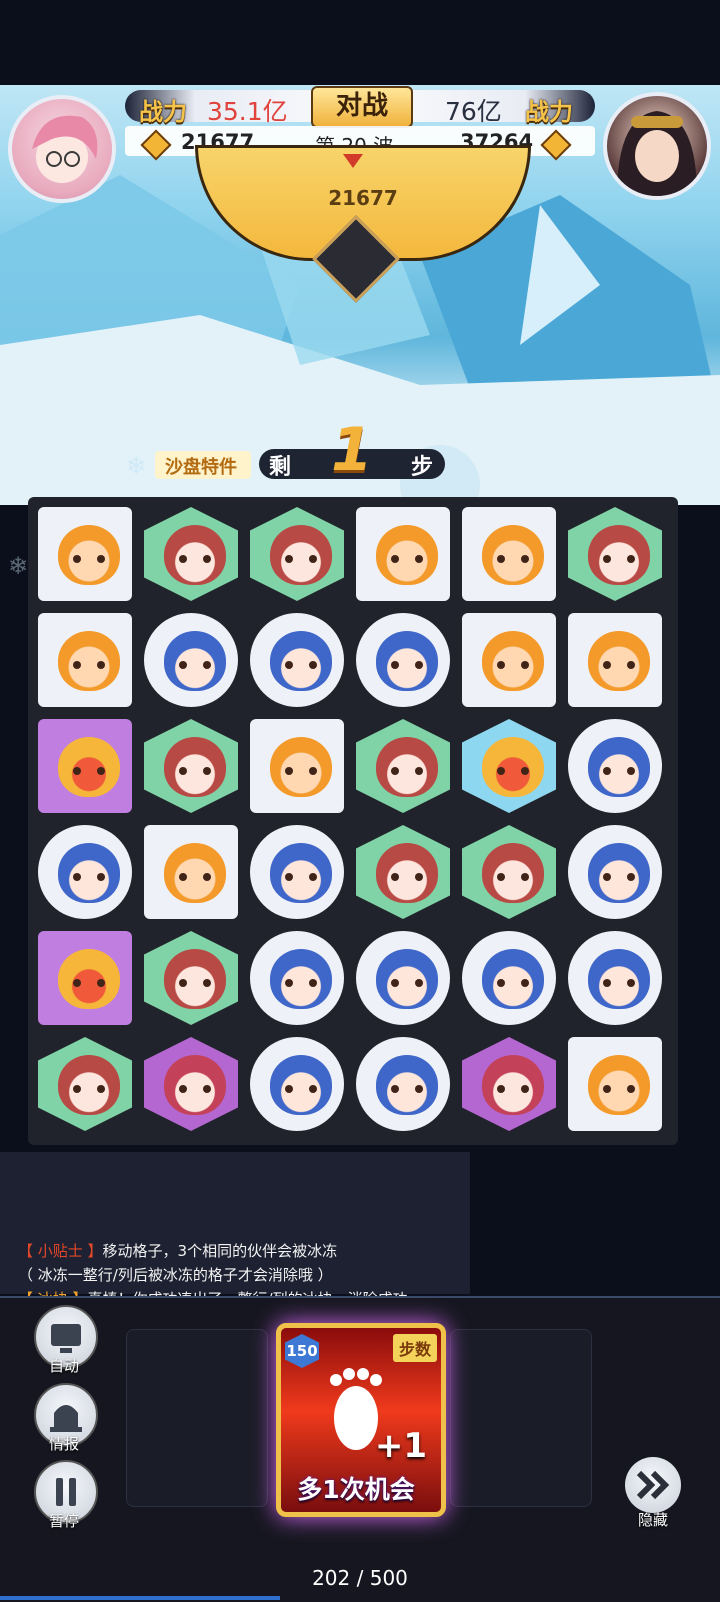 Image resolution: width=720 pixels, height=1602 pixels. What do you see at coordinates (400, 1446) in the screenshot?
I see `card-bonus: +1` at bounding box center [400, 1446].